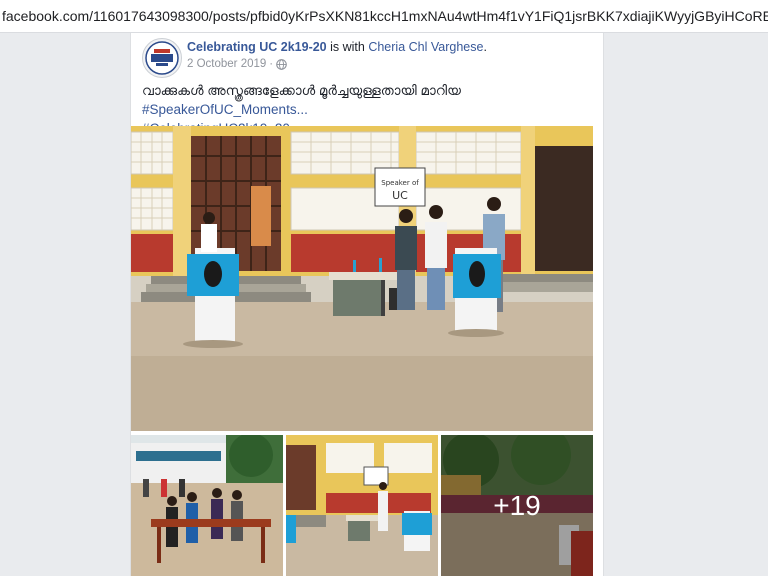 Image resolution: width=768 pixels, height=576 pixels. Describe the element at coordinates (425, 47) in the screenshot. I see `tagged-person-link: Cheria Chl Varghese` at that location.